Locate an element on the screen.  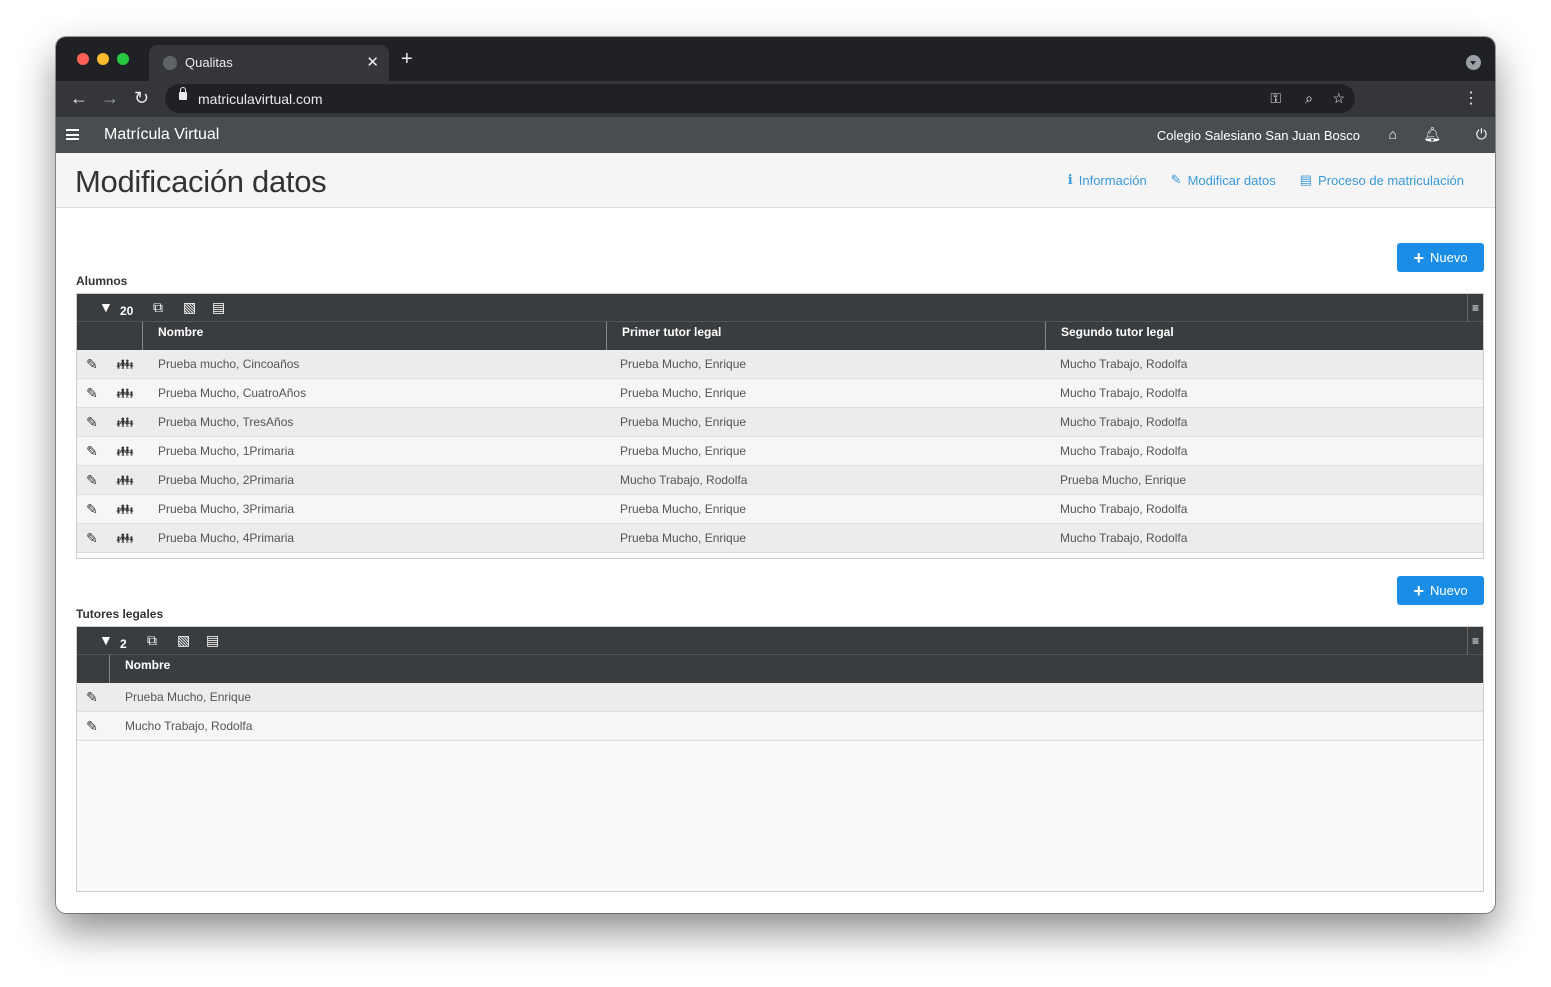
proceso-matriculacion-label: Proceso de matriculación is located at coordinates (1391, 180).